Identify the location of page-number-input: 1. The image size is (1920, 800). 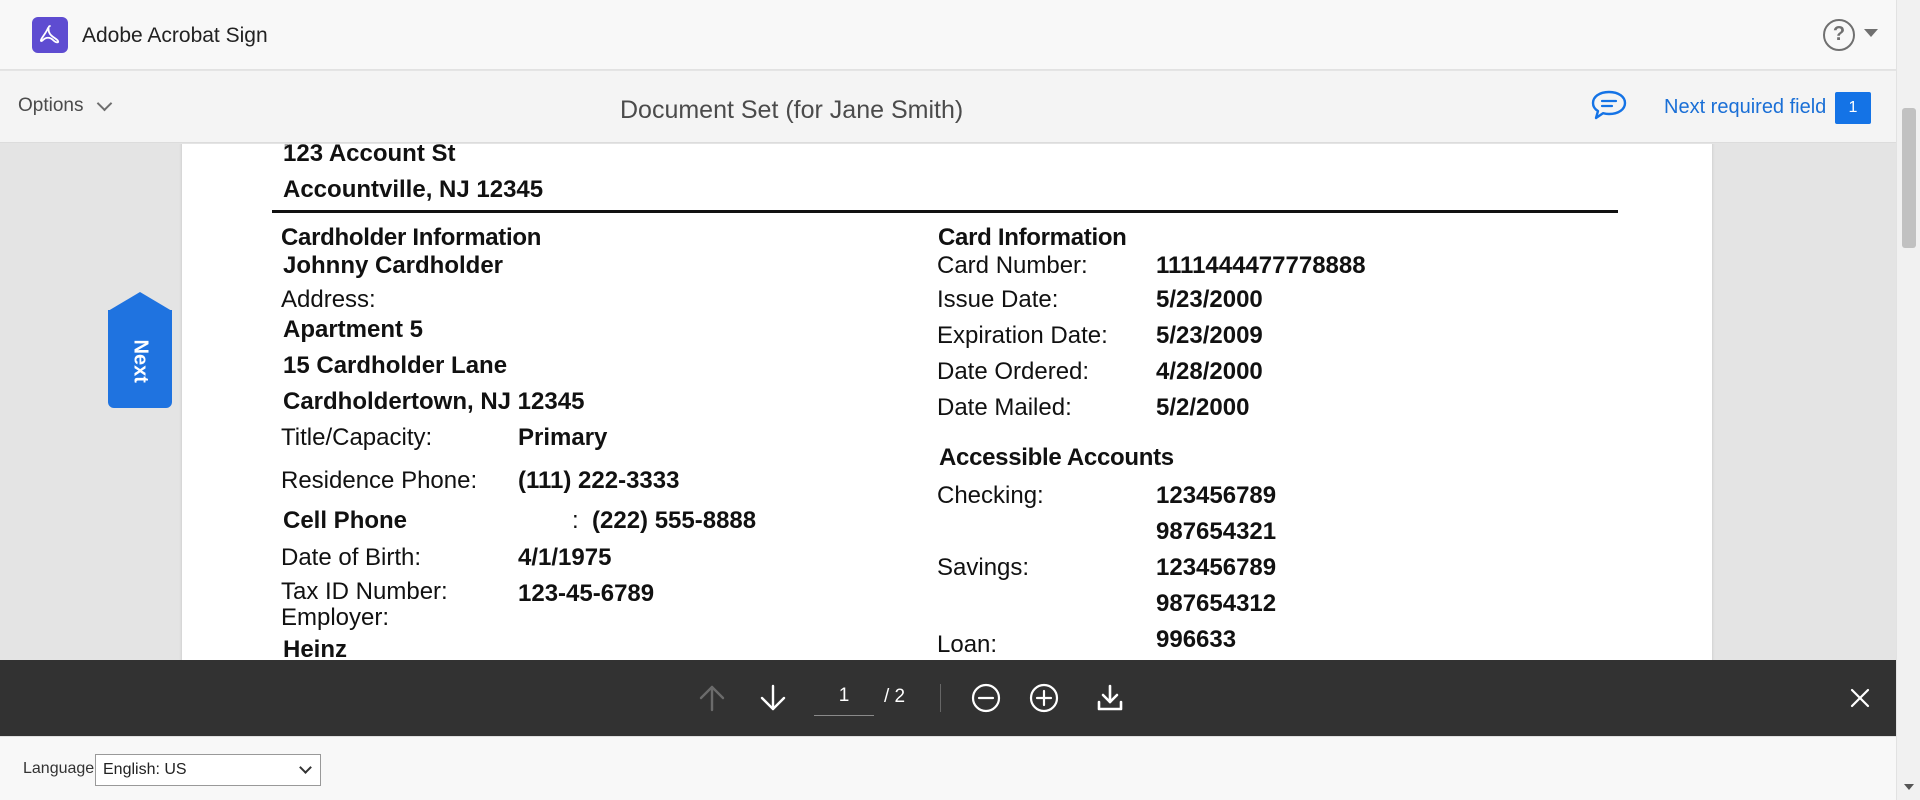
(844, 696).